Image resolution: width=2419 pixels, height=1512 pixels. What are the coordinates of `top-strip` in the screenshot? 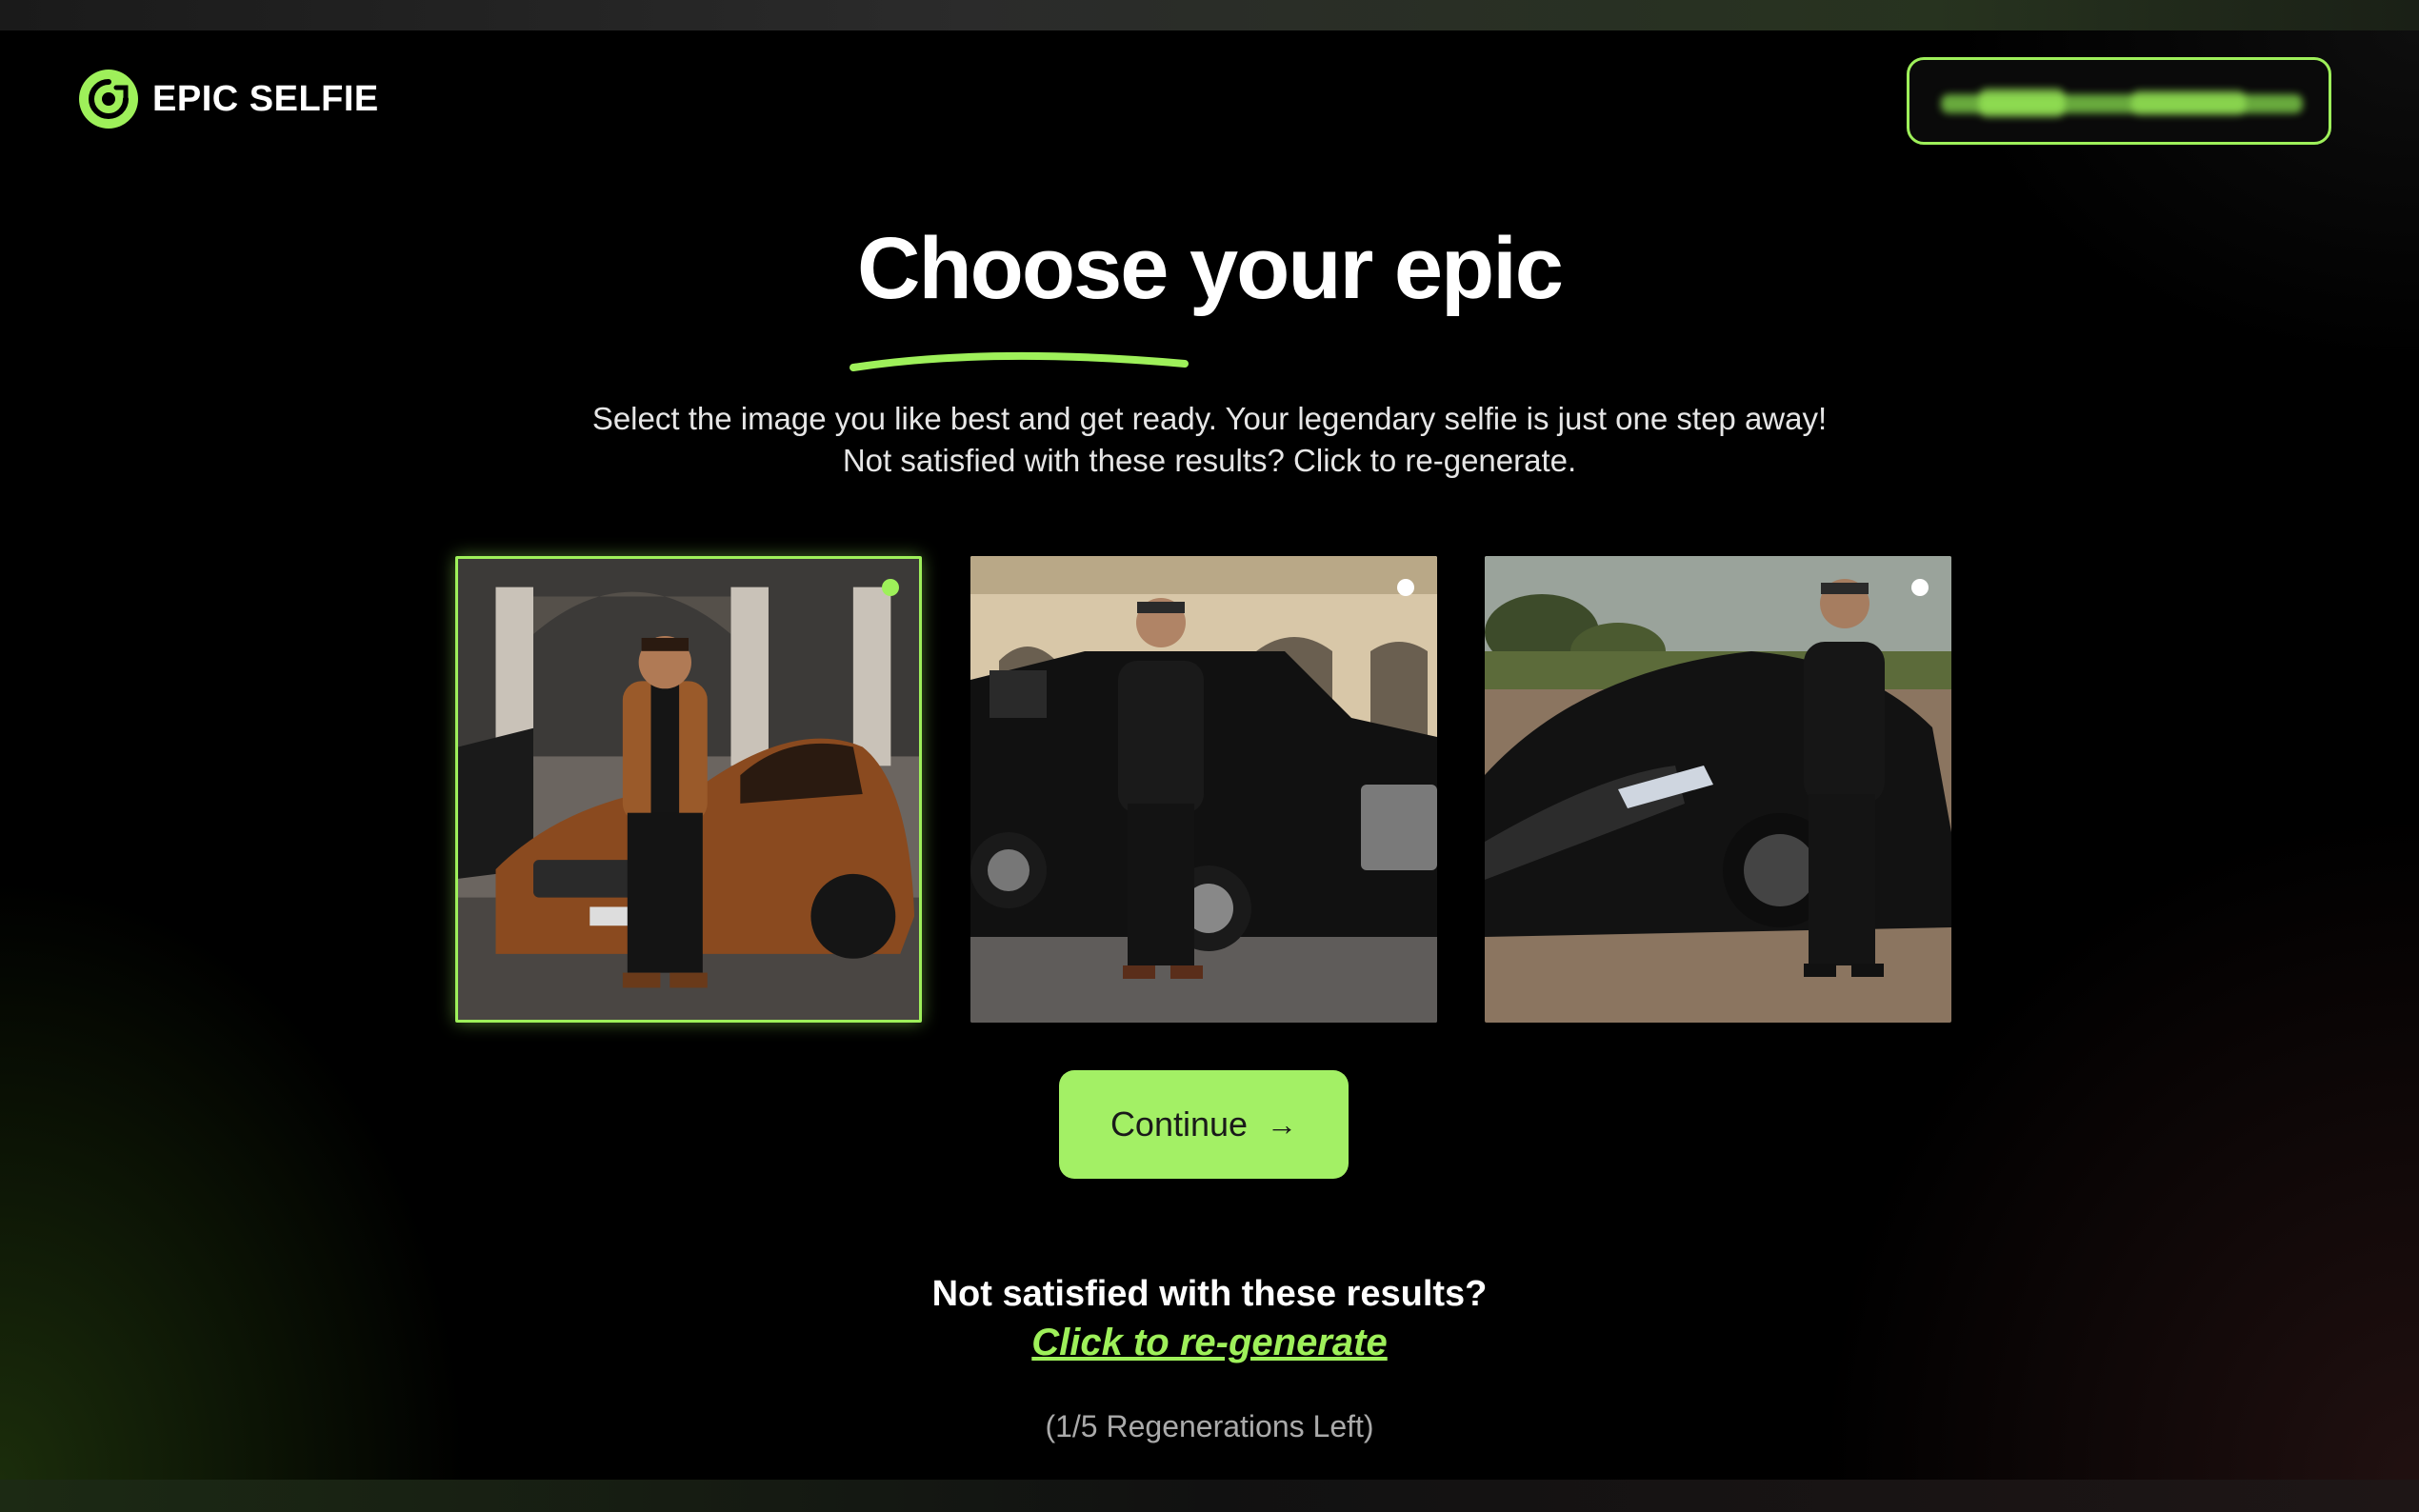 It's located at (1209, 15).